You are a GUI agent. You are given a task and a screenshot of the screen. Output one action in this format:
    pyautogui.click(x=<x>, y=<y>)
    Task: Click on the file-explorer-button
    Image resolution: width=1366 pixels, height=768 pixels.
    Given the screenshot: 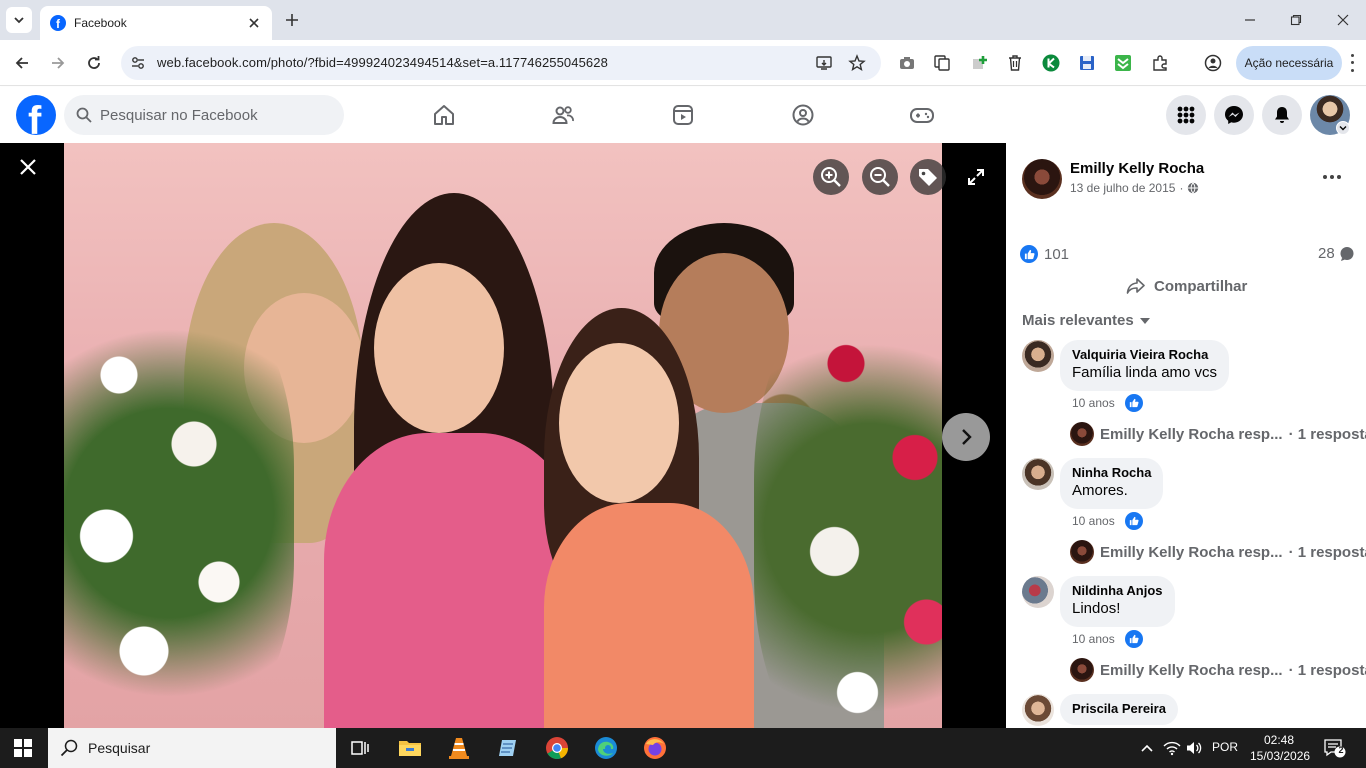 What is the action you would take?
    pyautogui.click(x=410, y=748)
    